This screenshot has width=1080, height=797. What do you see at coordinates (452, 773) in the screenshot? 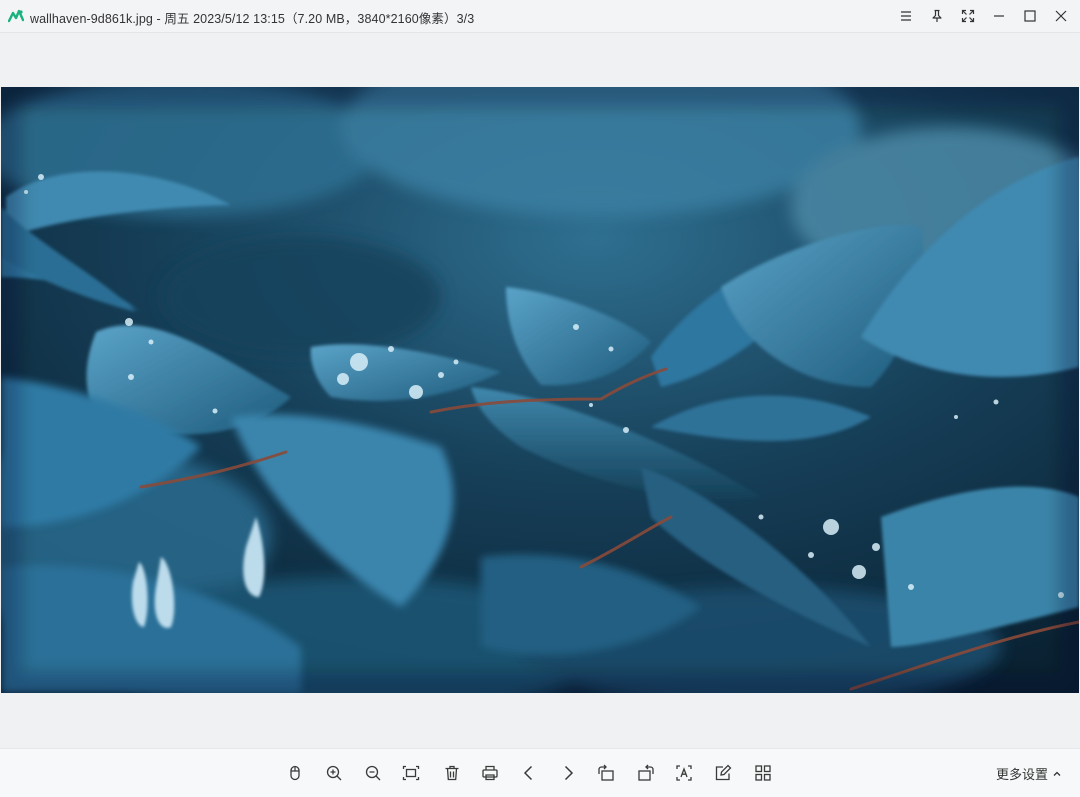
I see `delete-icon` at bounding box center [452, 773].